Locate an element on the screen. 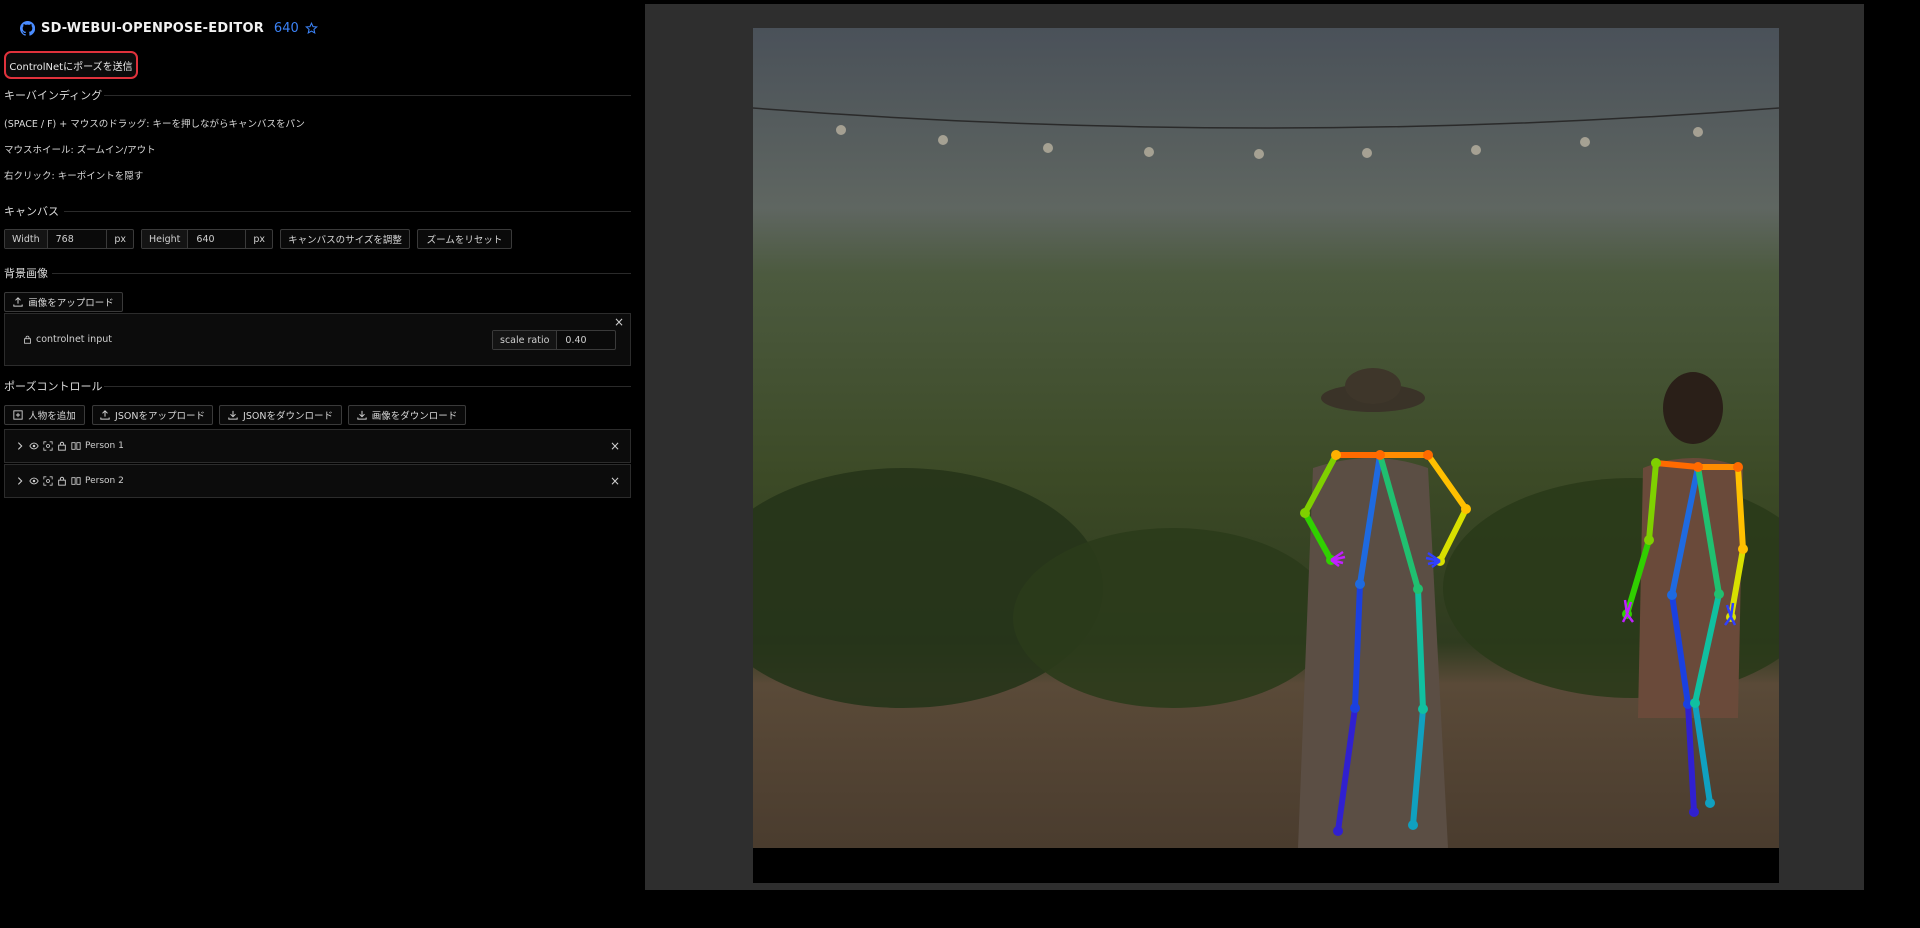  github-icon is located at coordinates (27, 28).